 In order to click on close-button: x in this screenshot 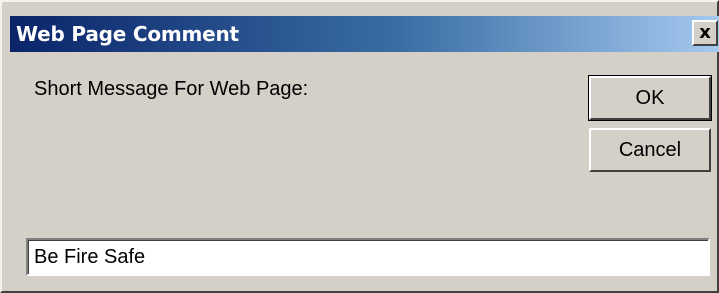, I will do `click(705, 33)`.